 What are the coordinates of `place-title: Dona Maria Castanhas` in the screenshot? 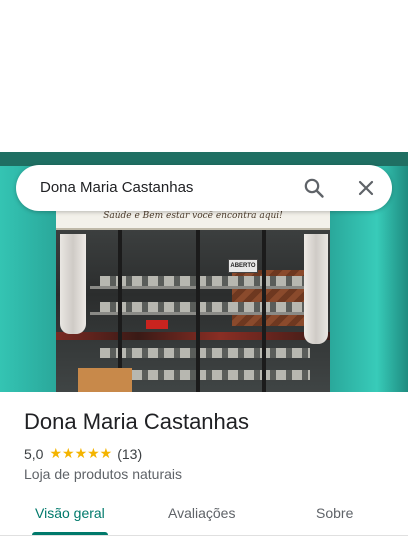 It's located at (137, 421).